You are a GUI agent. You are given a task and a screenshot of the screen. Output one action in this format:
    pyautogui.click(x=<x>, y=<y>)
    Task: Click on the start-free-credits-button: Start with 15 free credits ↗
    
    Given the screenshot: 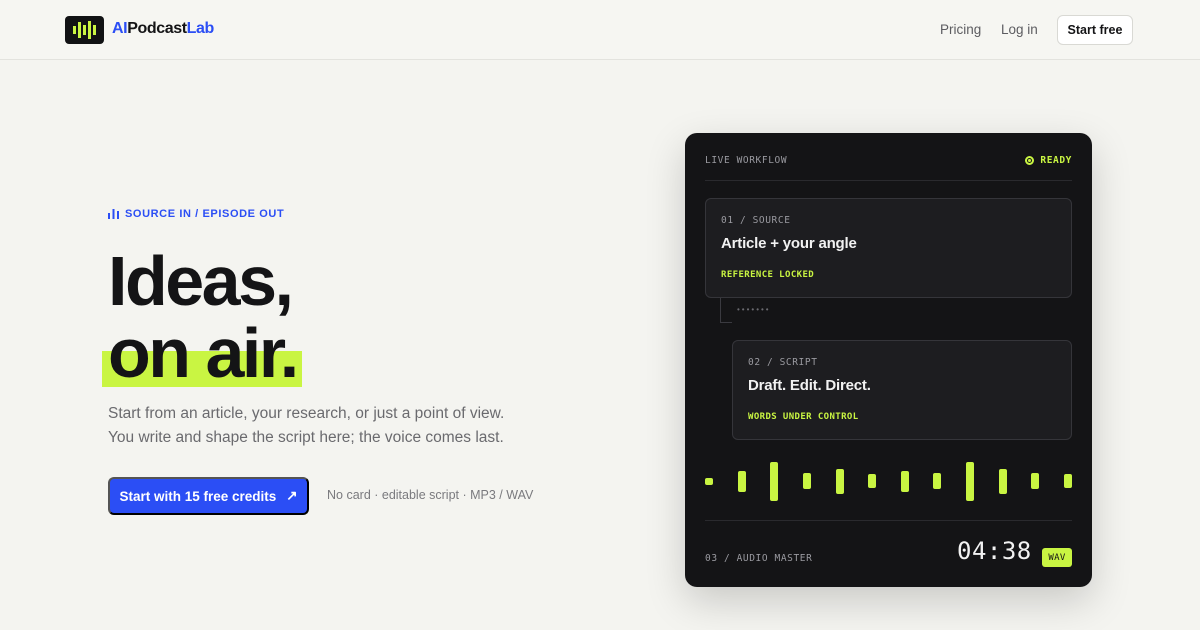 What is the action you would take?
    pyautogui.click(x=208, y=496)
    